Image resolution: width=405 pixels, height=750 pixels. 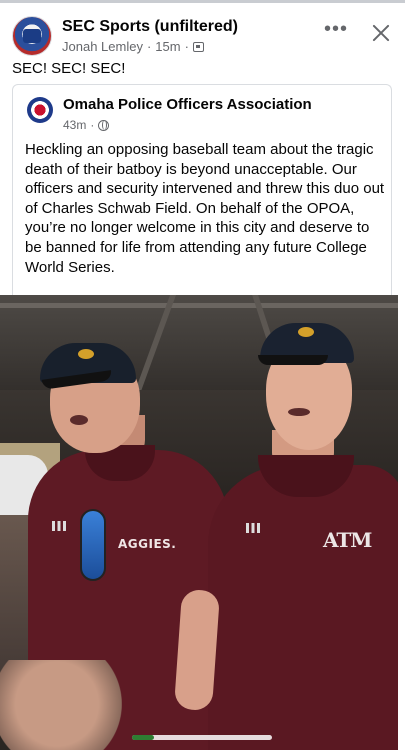 I want to click on man-right-cap-brim, so click(x=293, y=360).